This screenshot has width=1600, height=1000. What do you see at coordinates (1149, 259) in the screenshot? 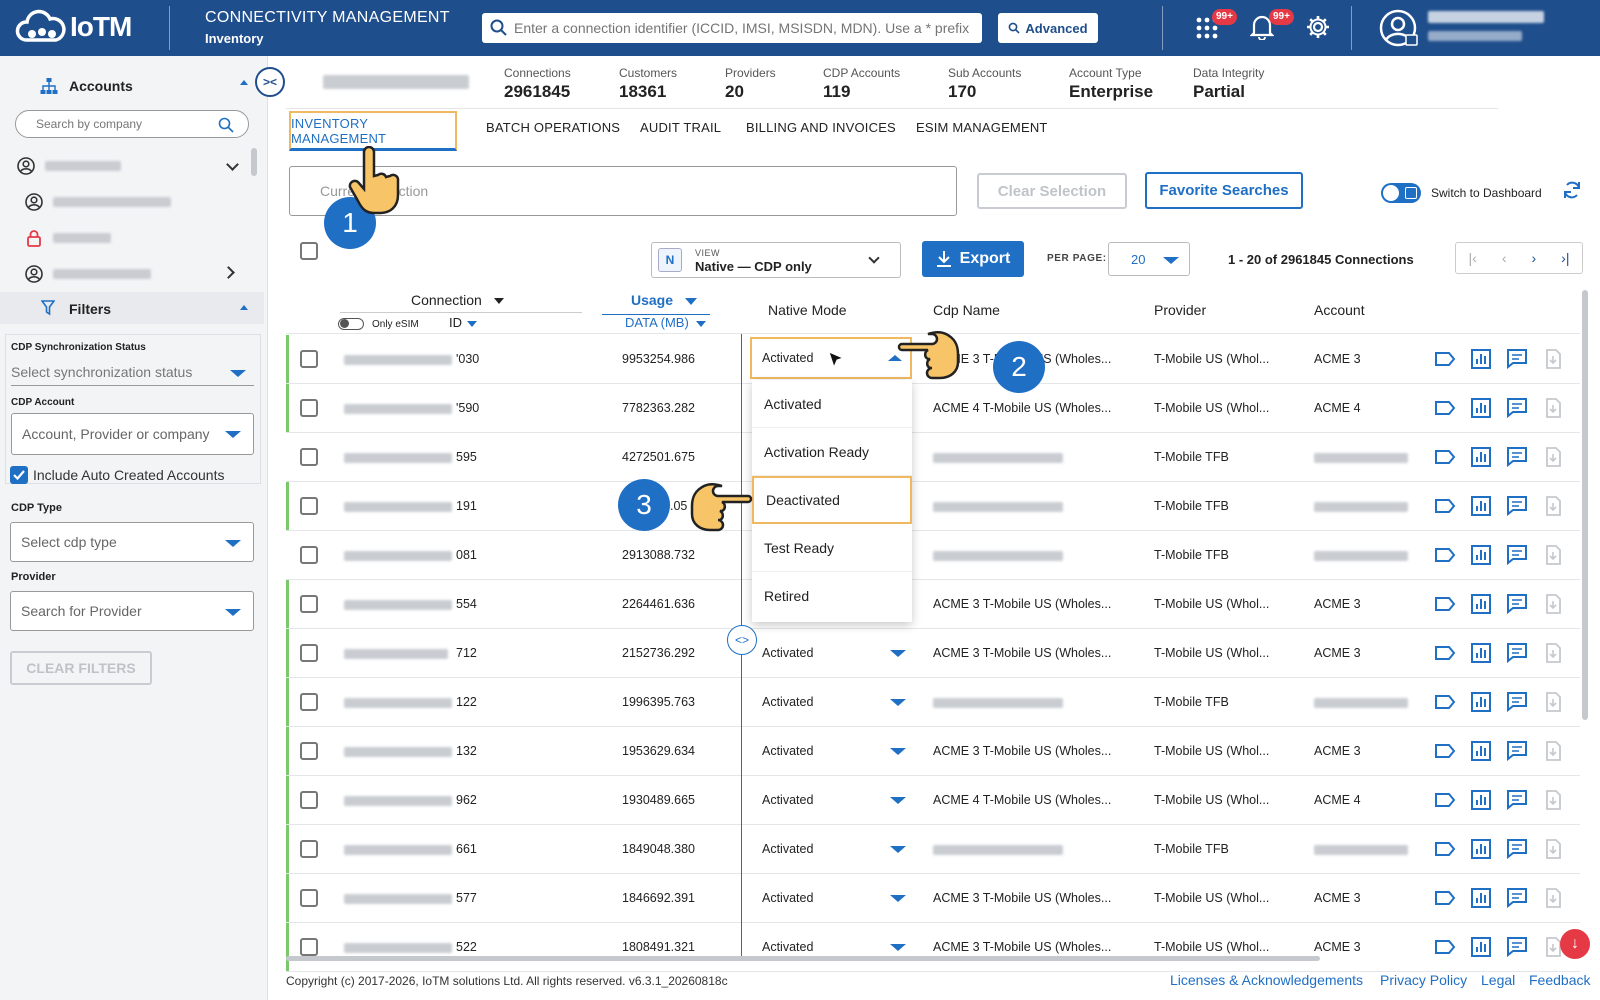
I see `per-page-select: 20` at bounding box center [1149, 259].